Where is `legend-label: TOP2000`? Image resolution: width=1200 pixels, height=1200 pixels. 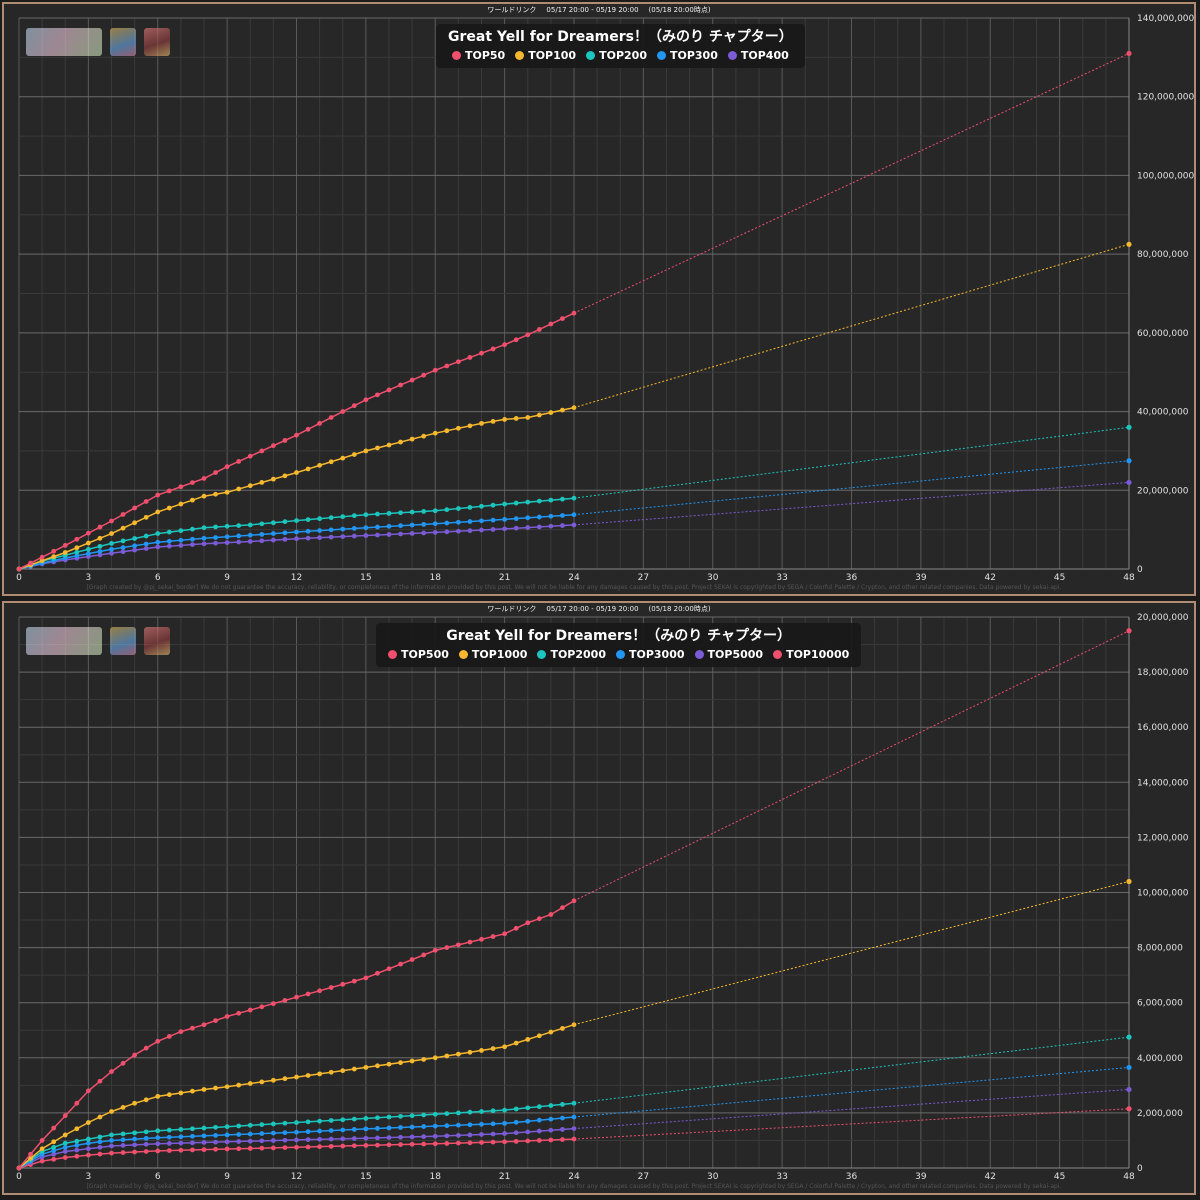
legend-label: TOP2000 is located at coordinates (578, 654).